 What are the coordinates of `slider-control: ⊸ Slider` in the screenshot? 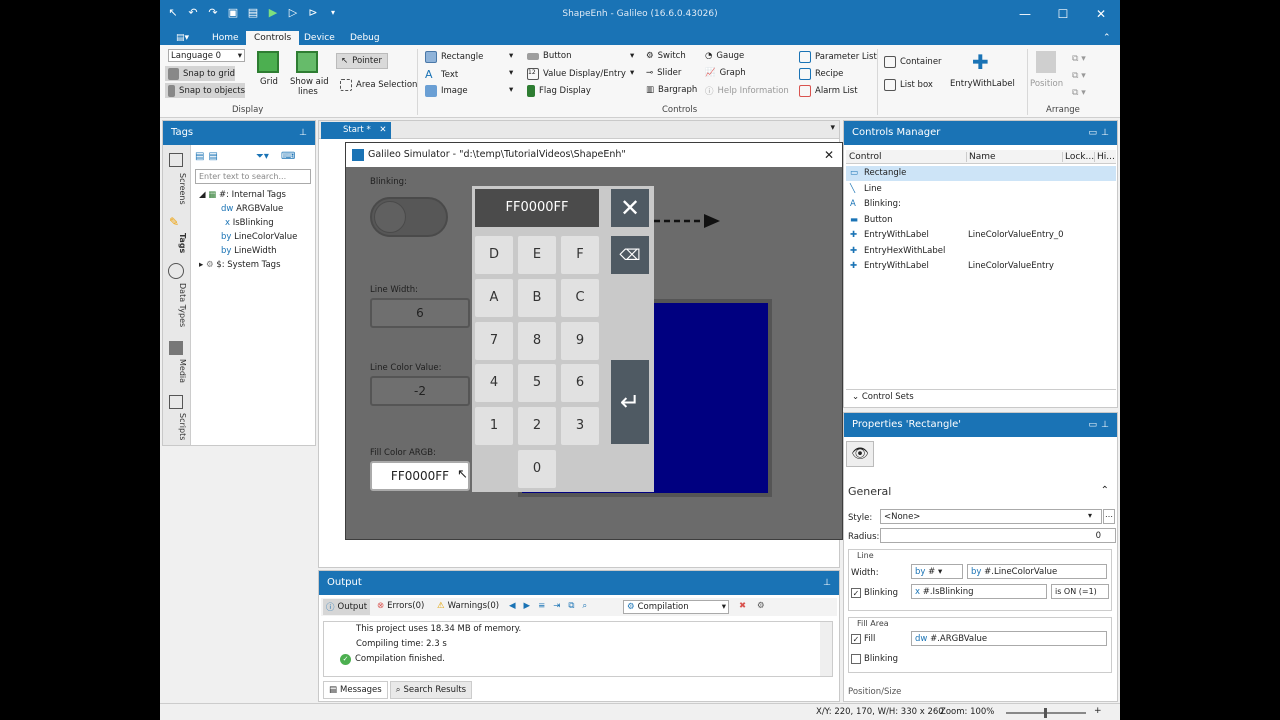 It's located at (663, 73).